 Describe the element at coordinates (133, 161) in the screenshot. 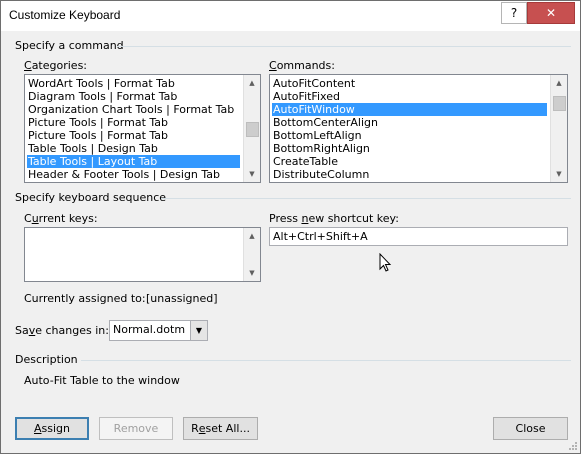

I see `list-item: Table Tools | Layout Tab` at that location.